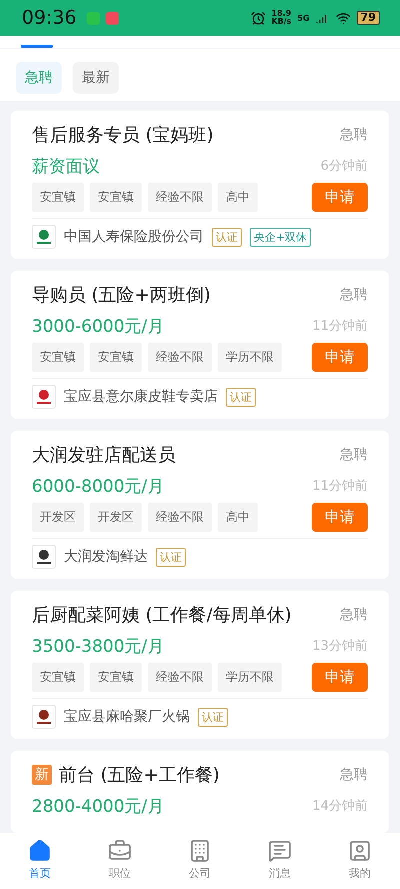  Describe the element at coordinates (340, 806) in the screenshot. I see `post-time: 14分钟前` at that location.